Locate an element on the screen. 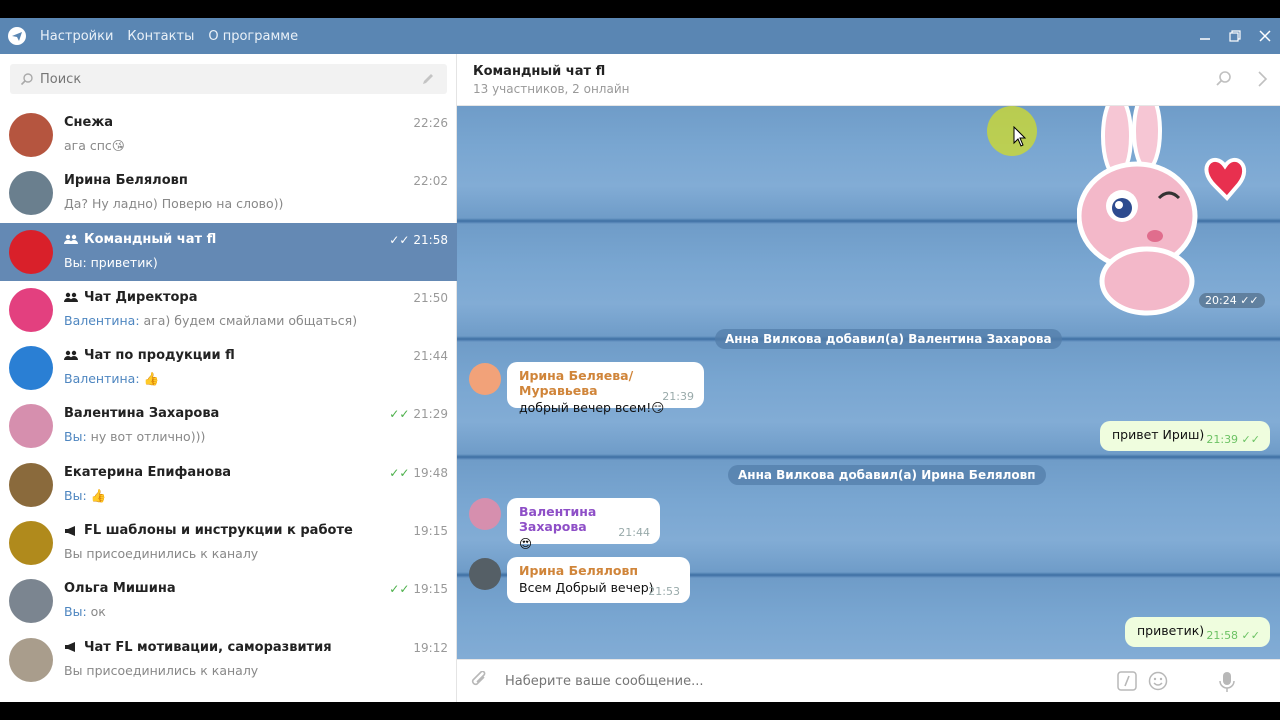 This screenshot has height=720, width=1280. preview-sender: Валентина: is located at coordinates (104, 320).